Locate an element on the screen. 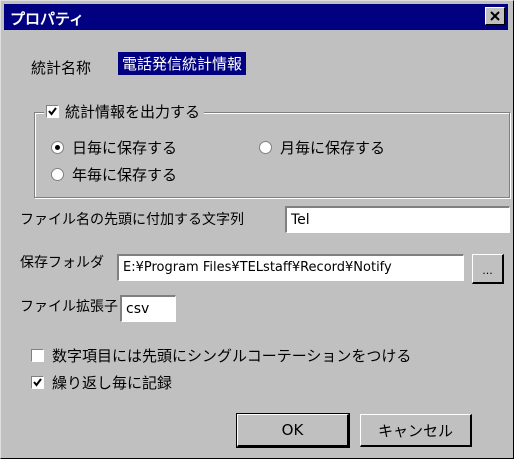 This screenshot has height=459, width=514. option-single-quote: 数字項目には先頭にシングルコーテーションをつける is located at coordinates (221, 355).